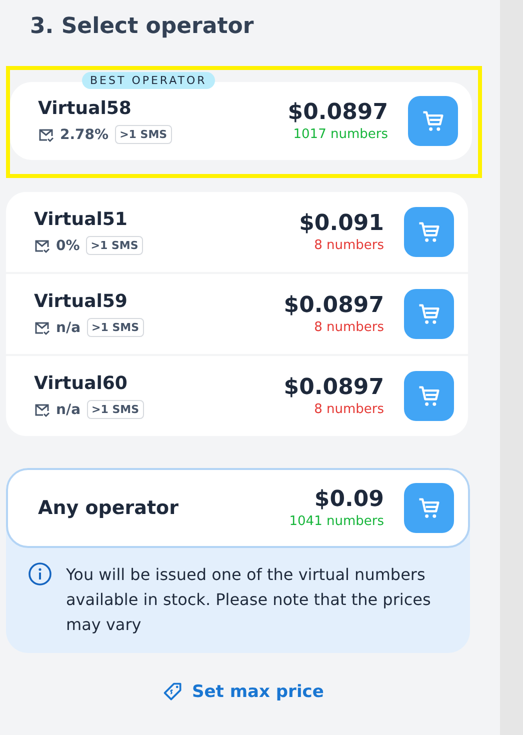  Describe the element at coordinates (243, 692) in the screenshot. I see `set-max-price-link: Set max price` at that location.